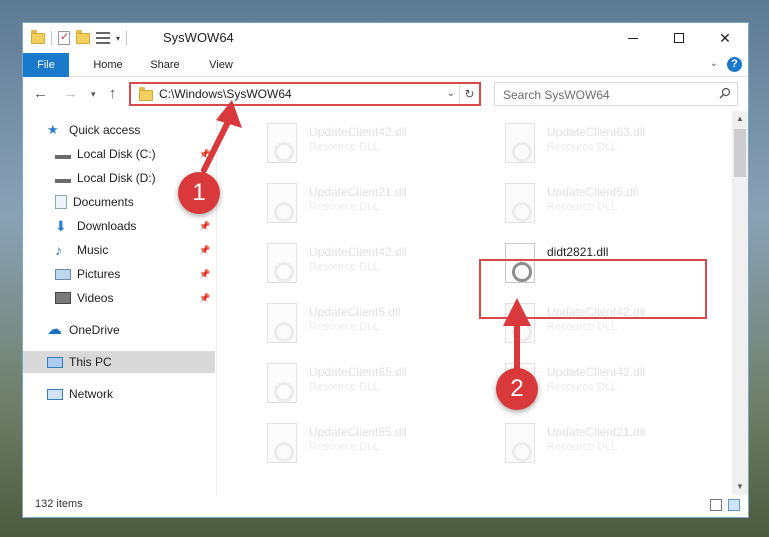 The height and width of the screenshot is (537, 769). I want to click on minimize-button, so click(633, 38).